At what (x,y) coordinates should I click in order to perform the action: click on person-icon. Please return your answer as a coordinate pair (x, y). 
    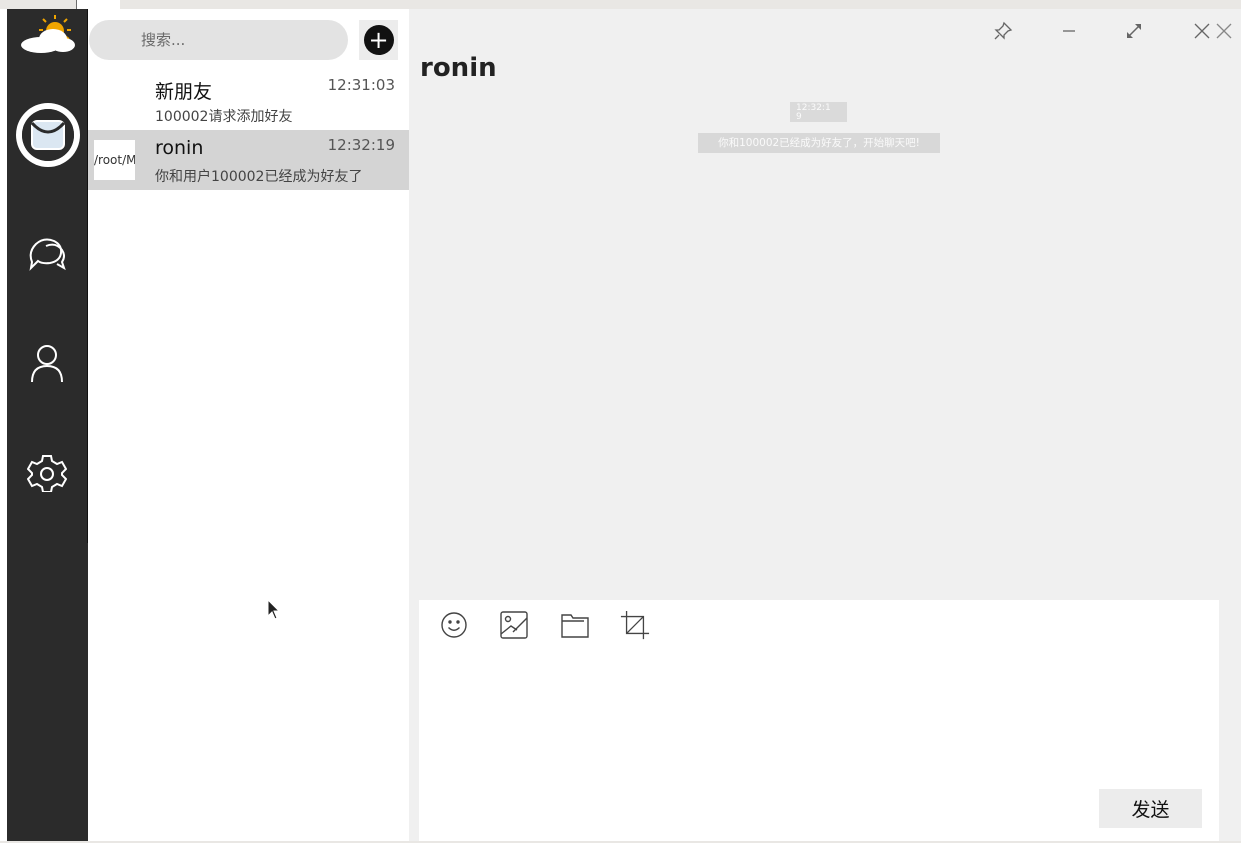
    Looking at the image, I should click on (47, 363).